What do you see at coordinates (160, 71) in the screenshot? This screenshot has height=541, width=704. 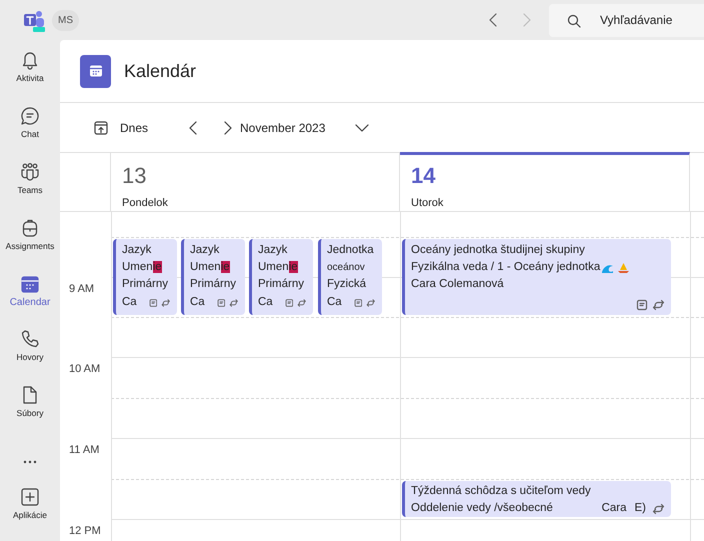 I see `page-title: Kalendár` at bounding box center [160, 71].